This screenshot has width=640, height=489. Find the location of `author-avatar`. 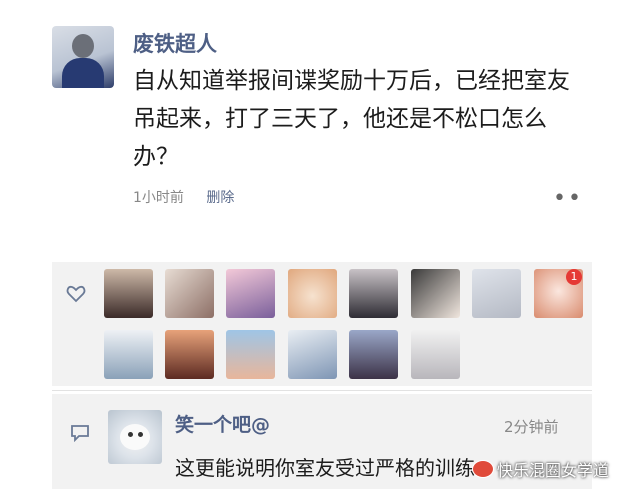

author-avatar is located at coordinates (83, 57).